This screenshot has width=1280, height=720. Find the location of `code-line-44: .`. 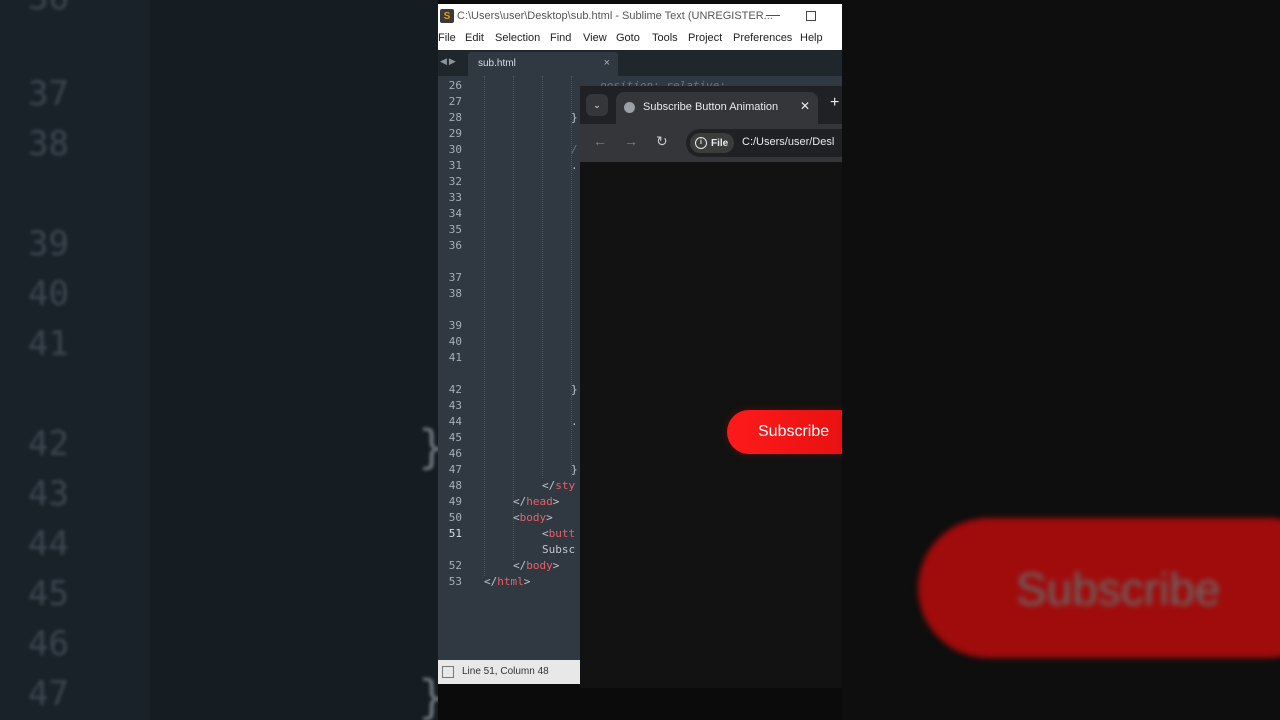

code-line-44: . is located at coordinates (574, 421).